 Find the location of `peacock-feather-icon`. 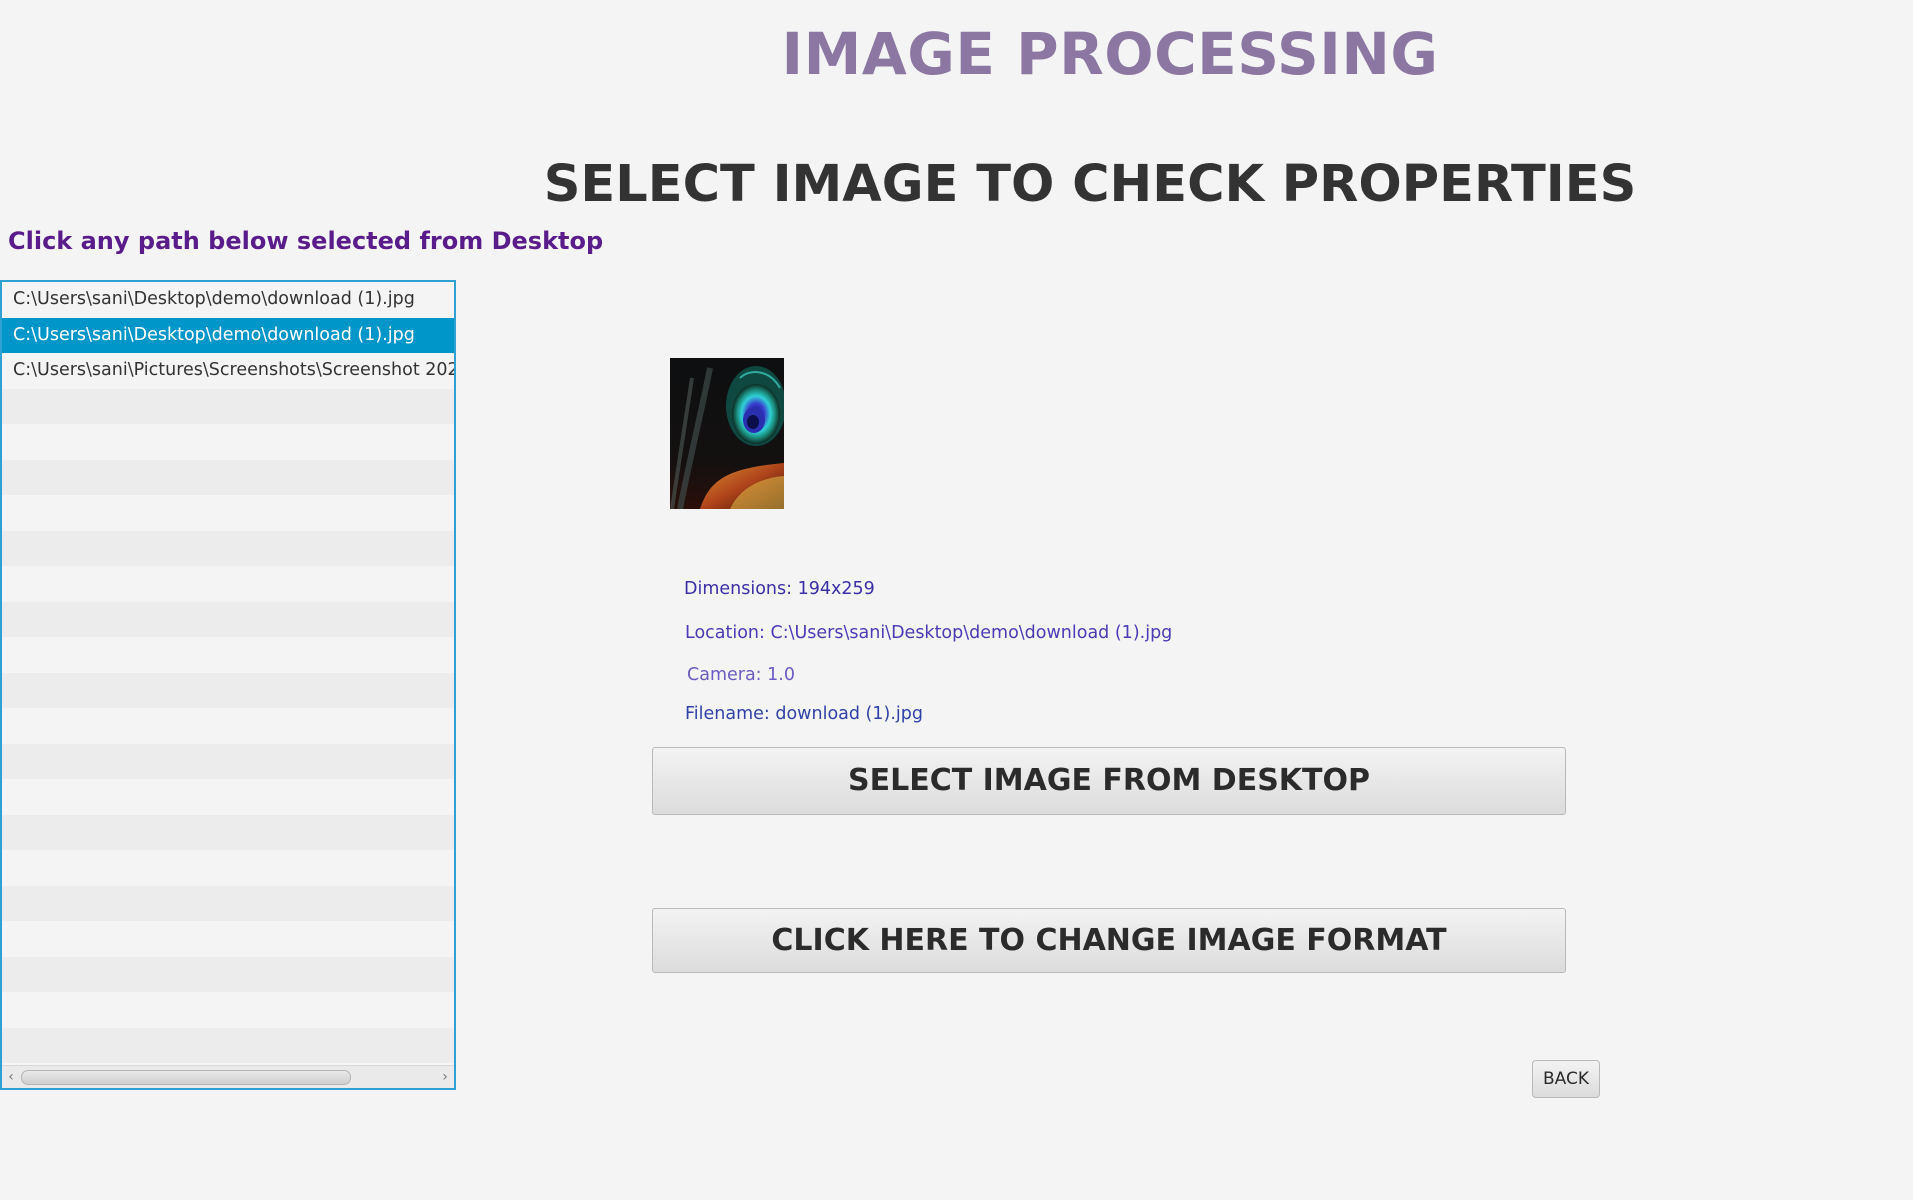

peacock-feather-icon is located at coordinates (727, 433).